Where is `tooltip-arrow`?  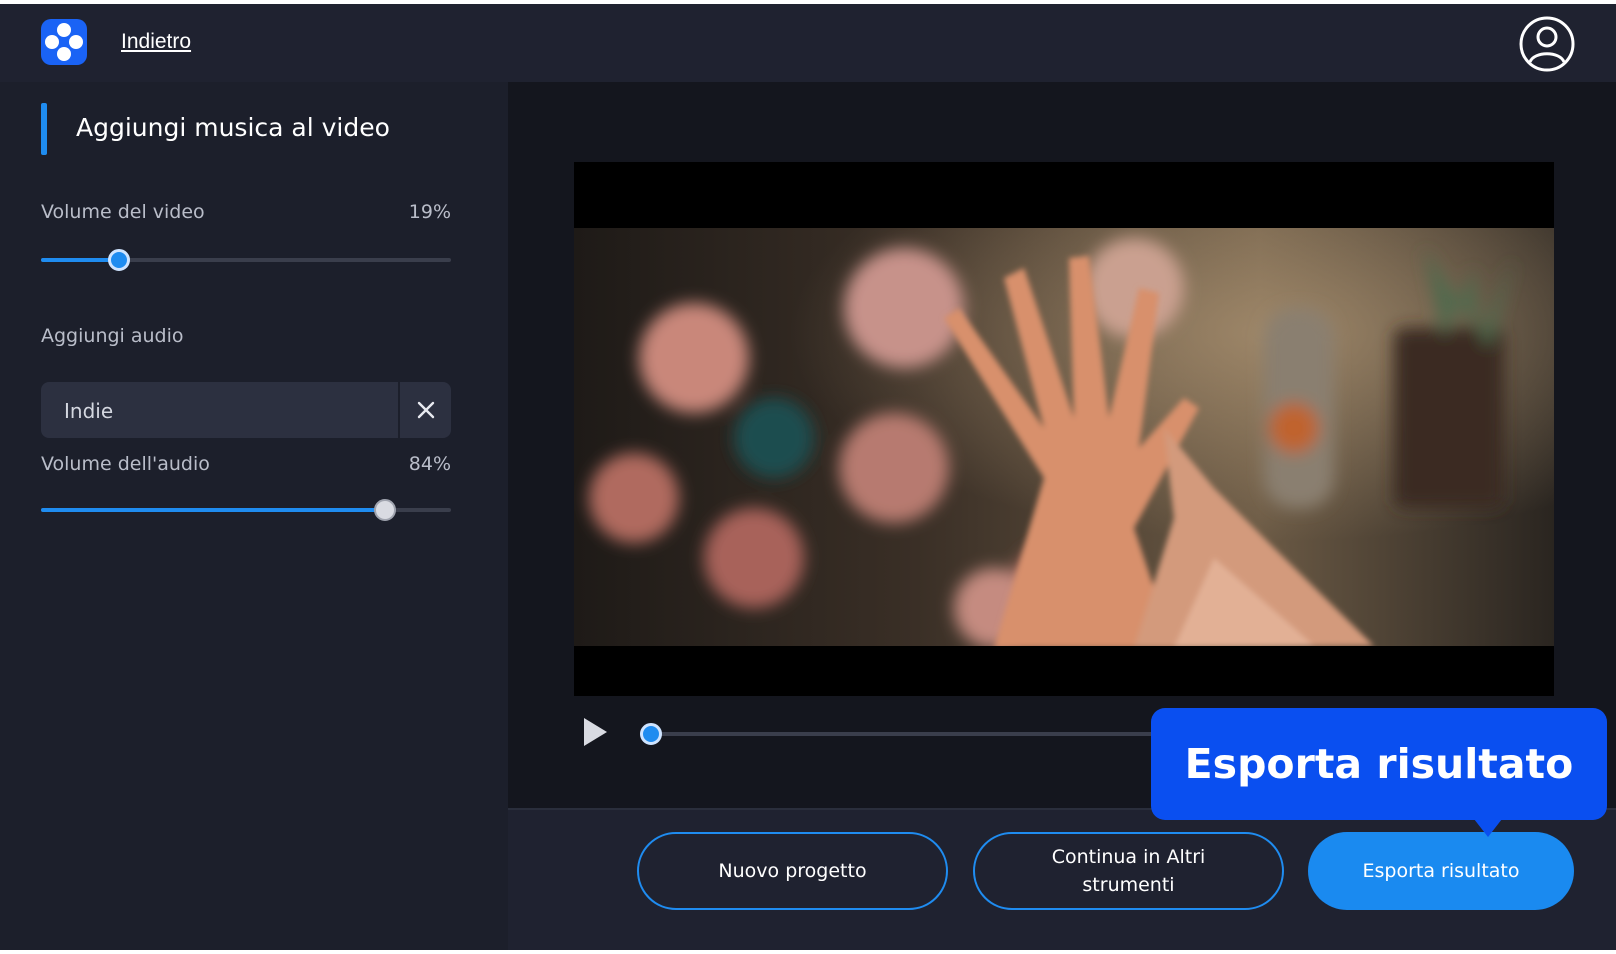 tooltip-arrow is located at coordinates (1488, 828).